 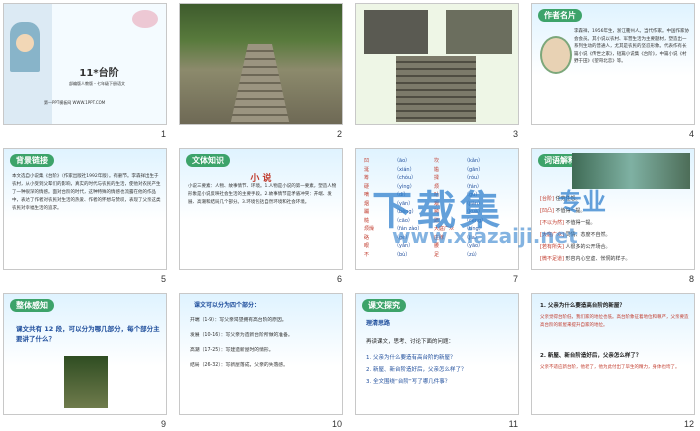 What do you see at coordinates (515, 279) in the screenshot?
I see `slide-number: 7` at bounding box center [515, 279].